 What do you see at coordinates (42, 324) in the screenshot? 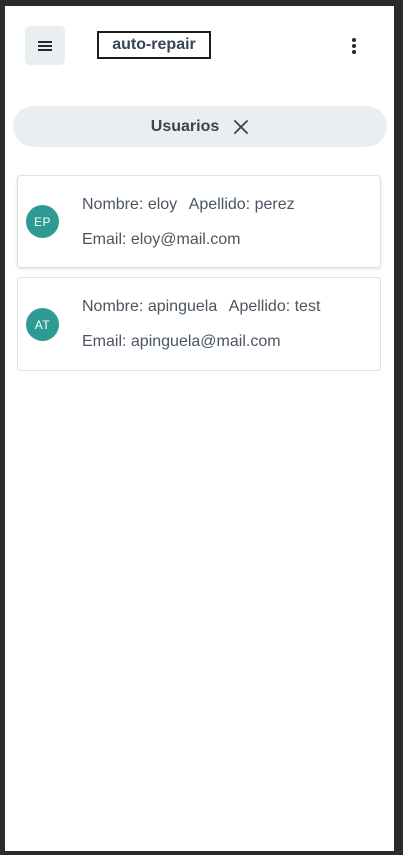
I see `user-avatar: AT` at bounding box center [42, 324].